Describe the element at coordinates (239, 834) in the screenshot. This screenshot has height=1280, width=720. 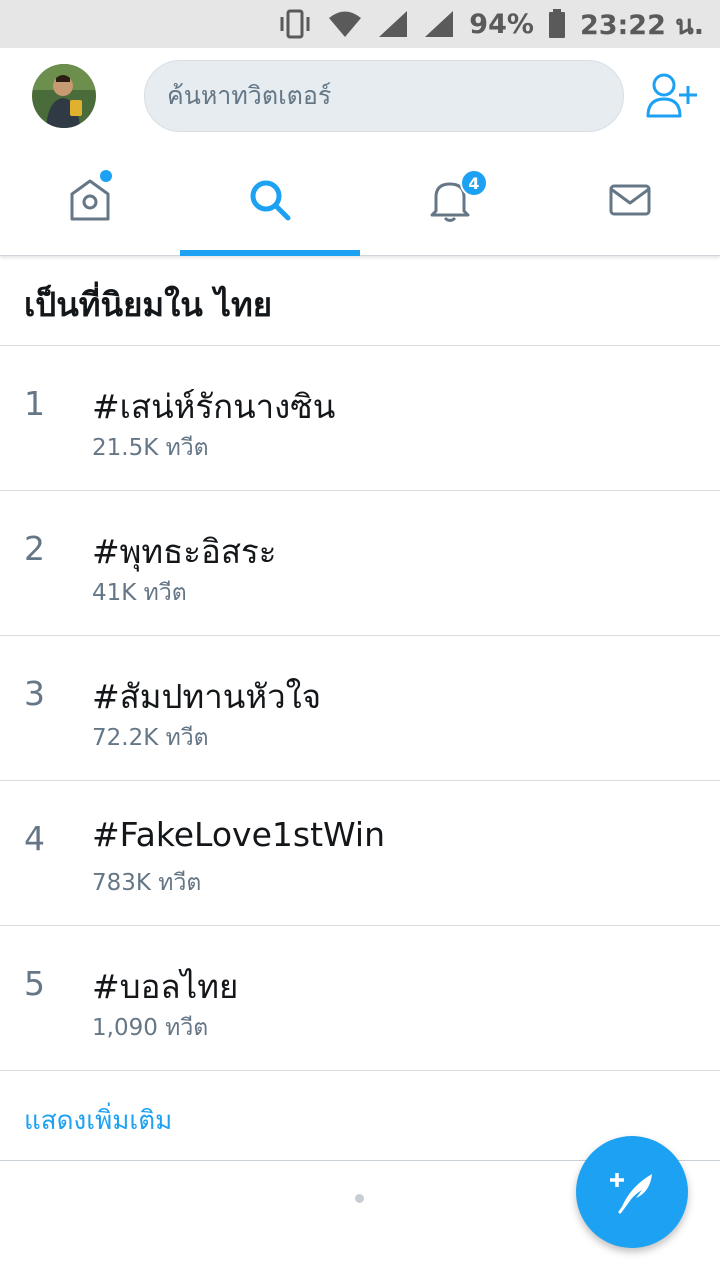
I see `trend-name: #FakeLove1stWin` at that location.